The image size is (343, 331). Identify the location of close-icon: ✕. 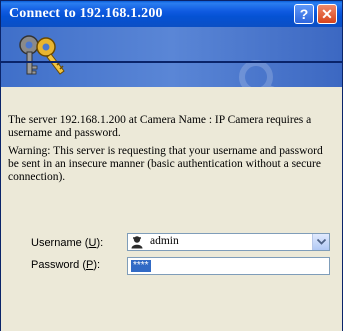
(327, 14).